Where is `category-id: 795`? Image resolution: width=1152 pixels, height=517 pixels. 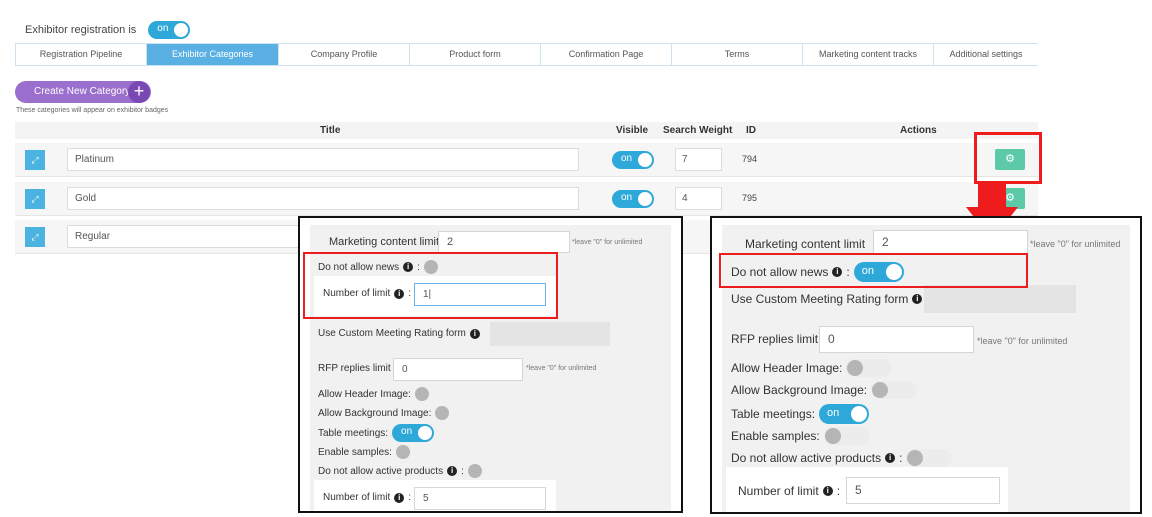 category-id: 795 is located at coordinates (750, 198).